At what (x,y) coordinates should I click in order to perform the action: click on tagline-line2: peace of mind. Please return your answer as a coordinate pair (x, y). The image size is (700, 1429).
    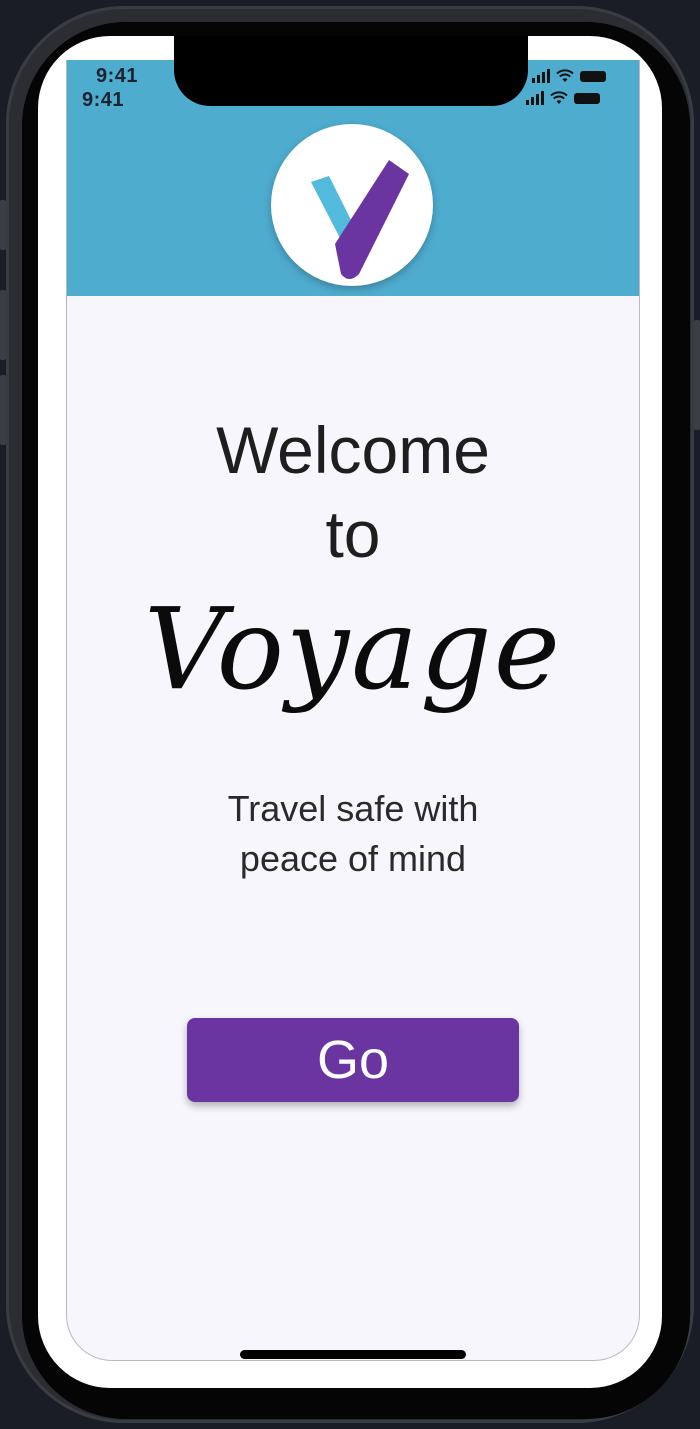
    Looking at the image, I should click on (353, 858).